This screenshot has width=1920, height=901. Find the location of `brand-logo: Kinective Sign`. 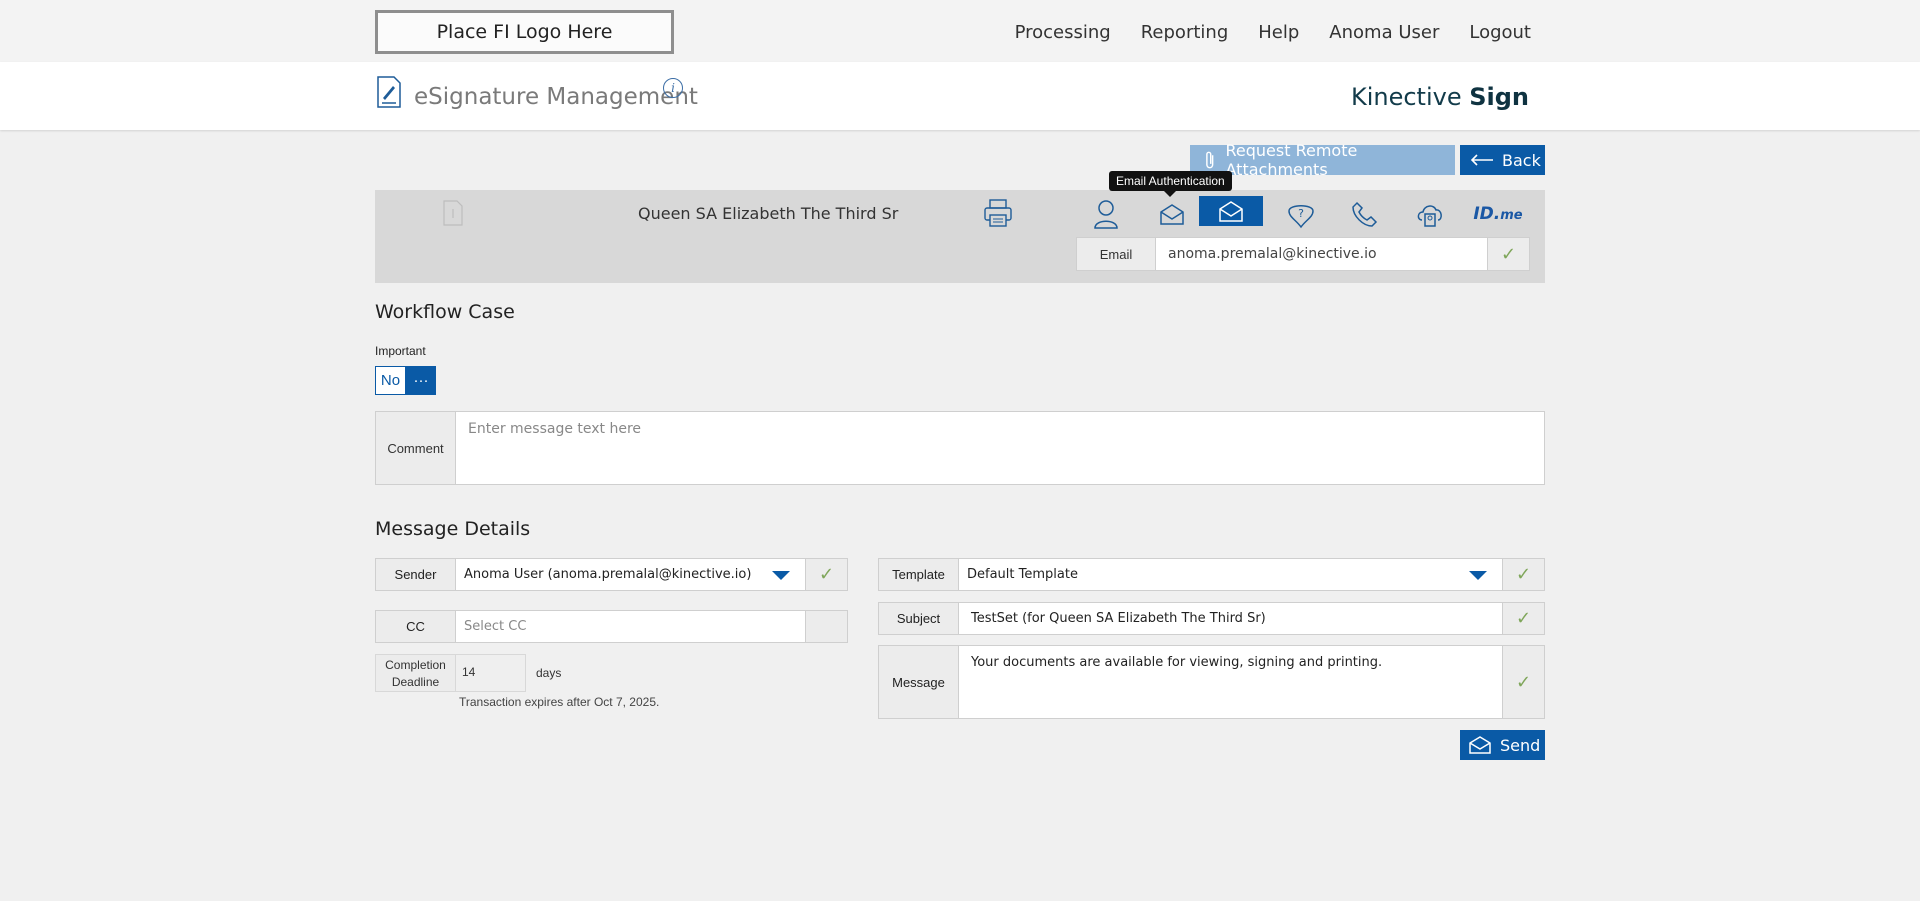

brand-logo: Kinective Sign is located at coordinates (1439, 97).